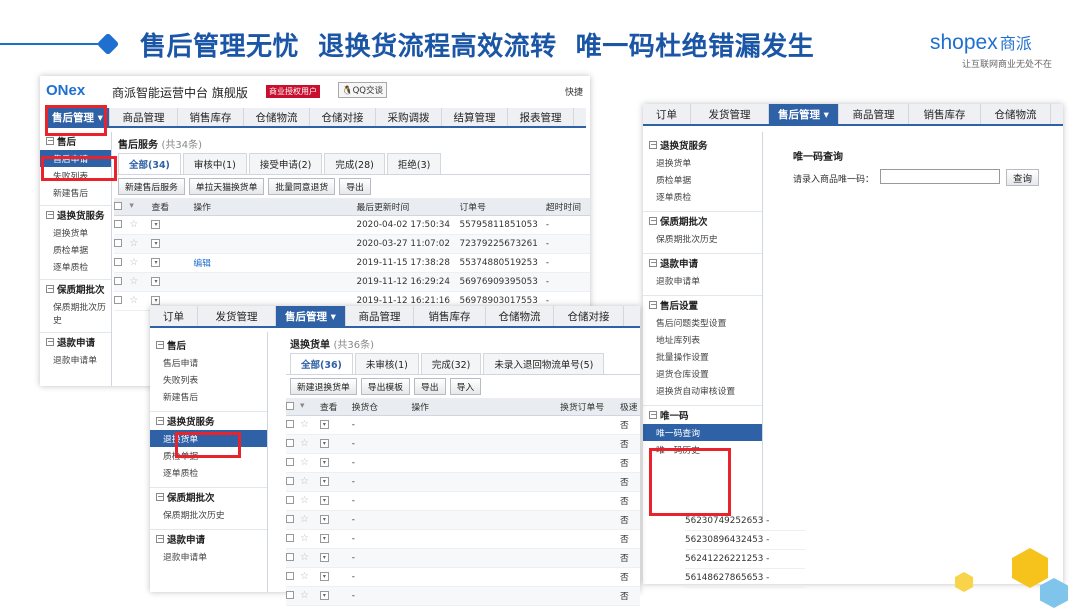 Image resolution: width=1080 pixels, height=608 pixels. What do you see at coordinates (362, 90) in the screenshot?
I see `qq-chat-button: 🐧QQ交谈` at bounding box center [362, 90].